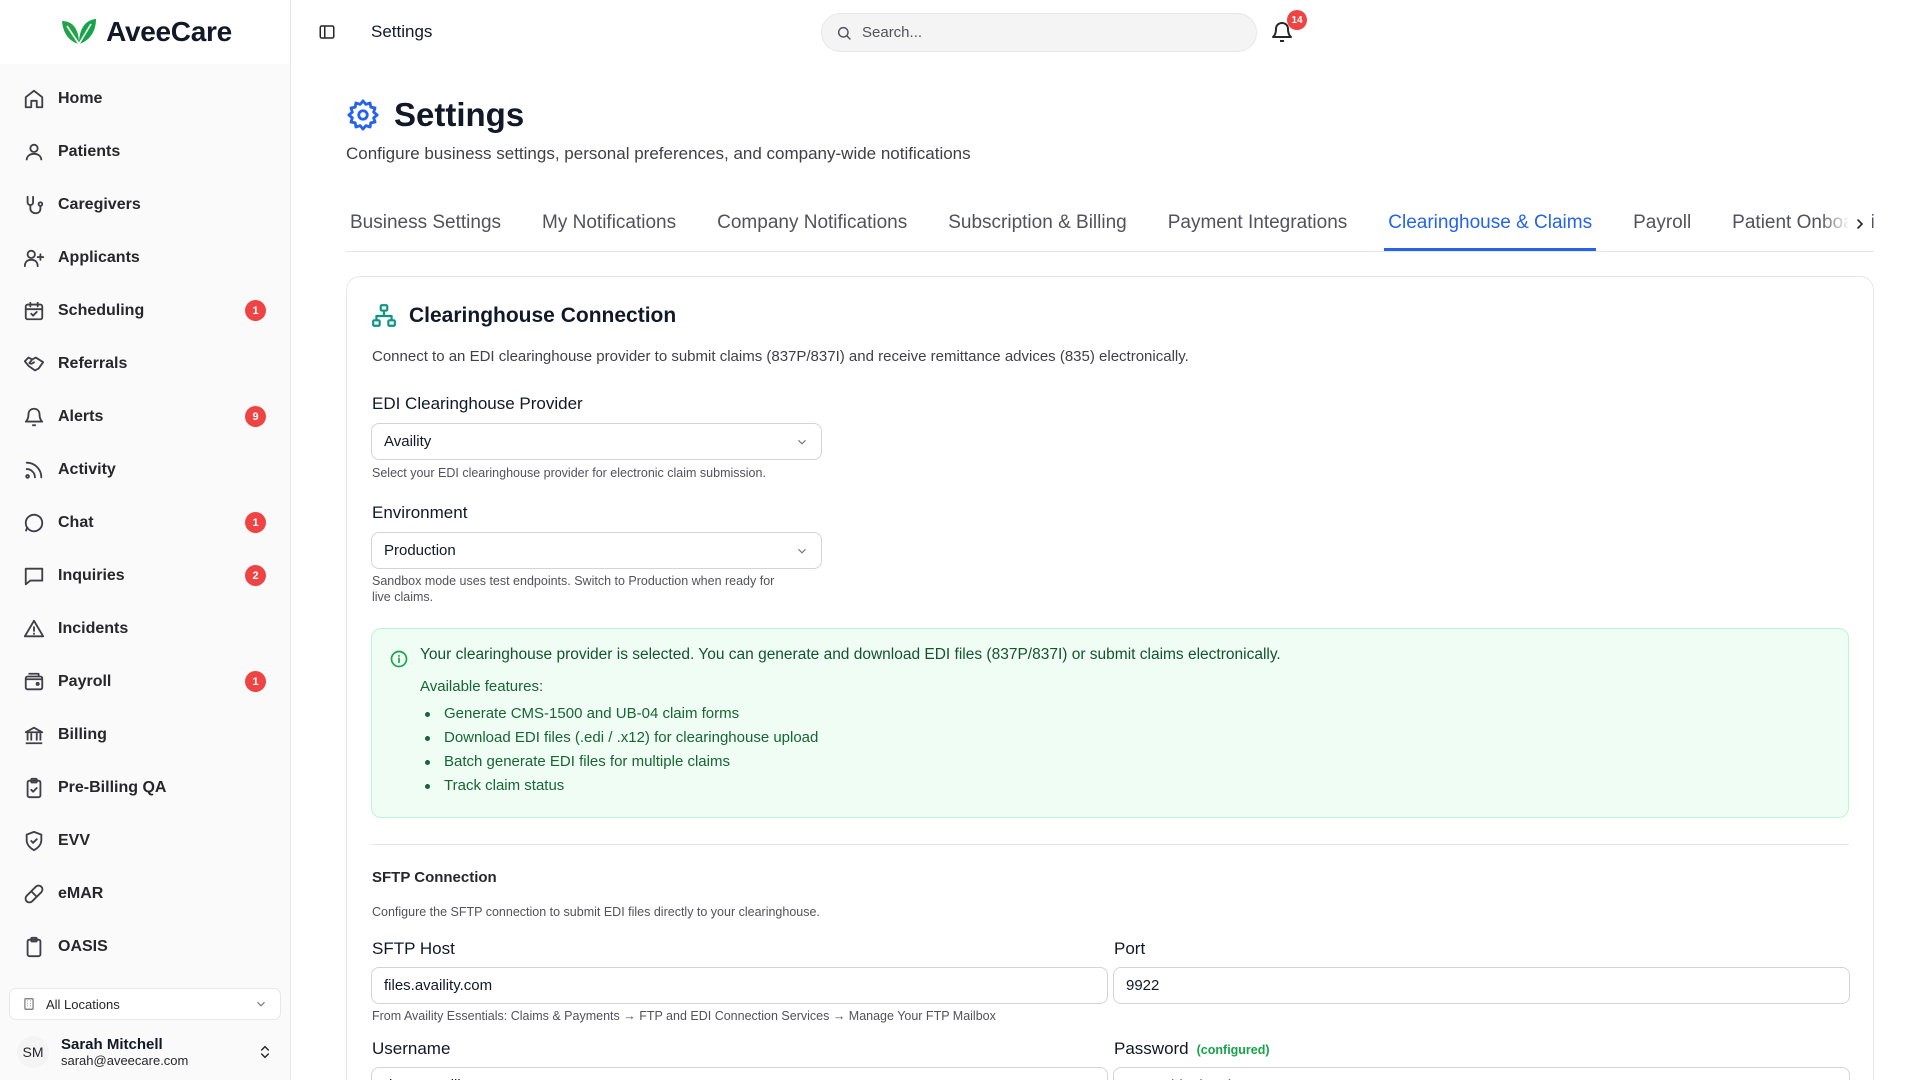  Describe the element at coordinates (89, 151) in the screenshot. I see `sidebar-item-label: Patients` at that location.